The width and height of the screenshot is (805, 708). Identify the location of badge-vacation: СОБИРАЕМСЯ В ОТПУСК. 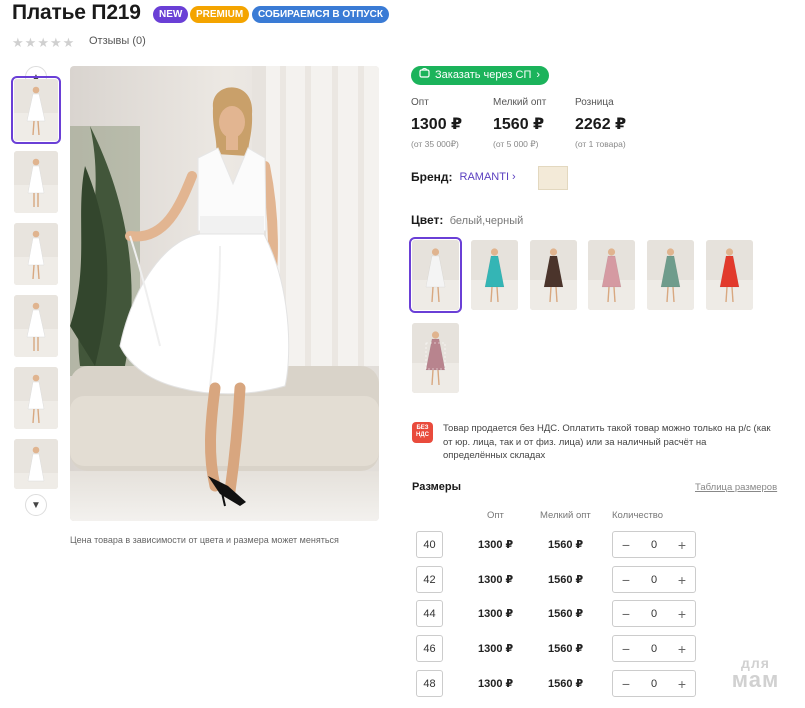
(320, 14).